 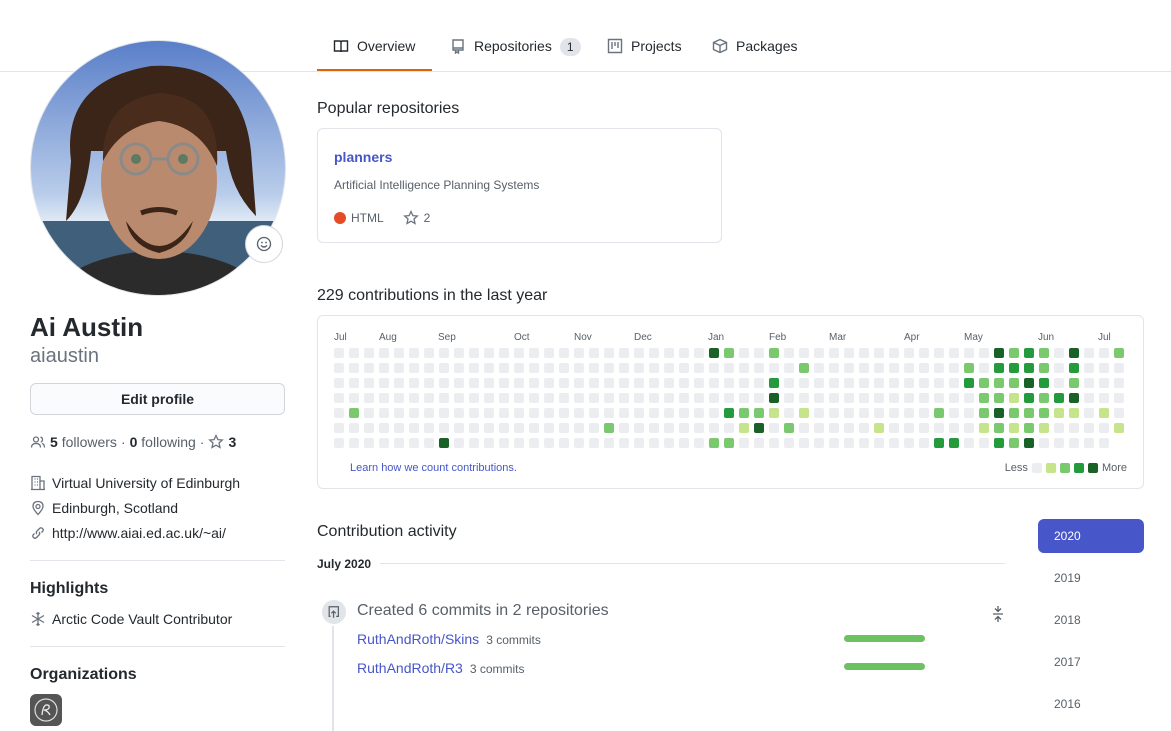 I want to click on year-2016: 2016, so click(x=1091, y=704).